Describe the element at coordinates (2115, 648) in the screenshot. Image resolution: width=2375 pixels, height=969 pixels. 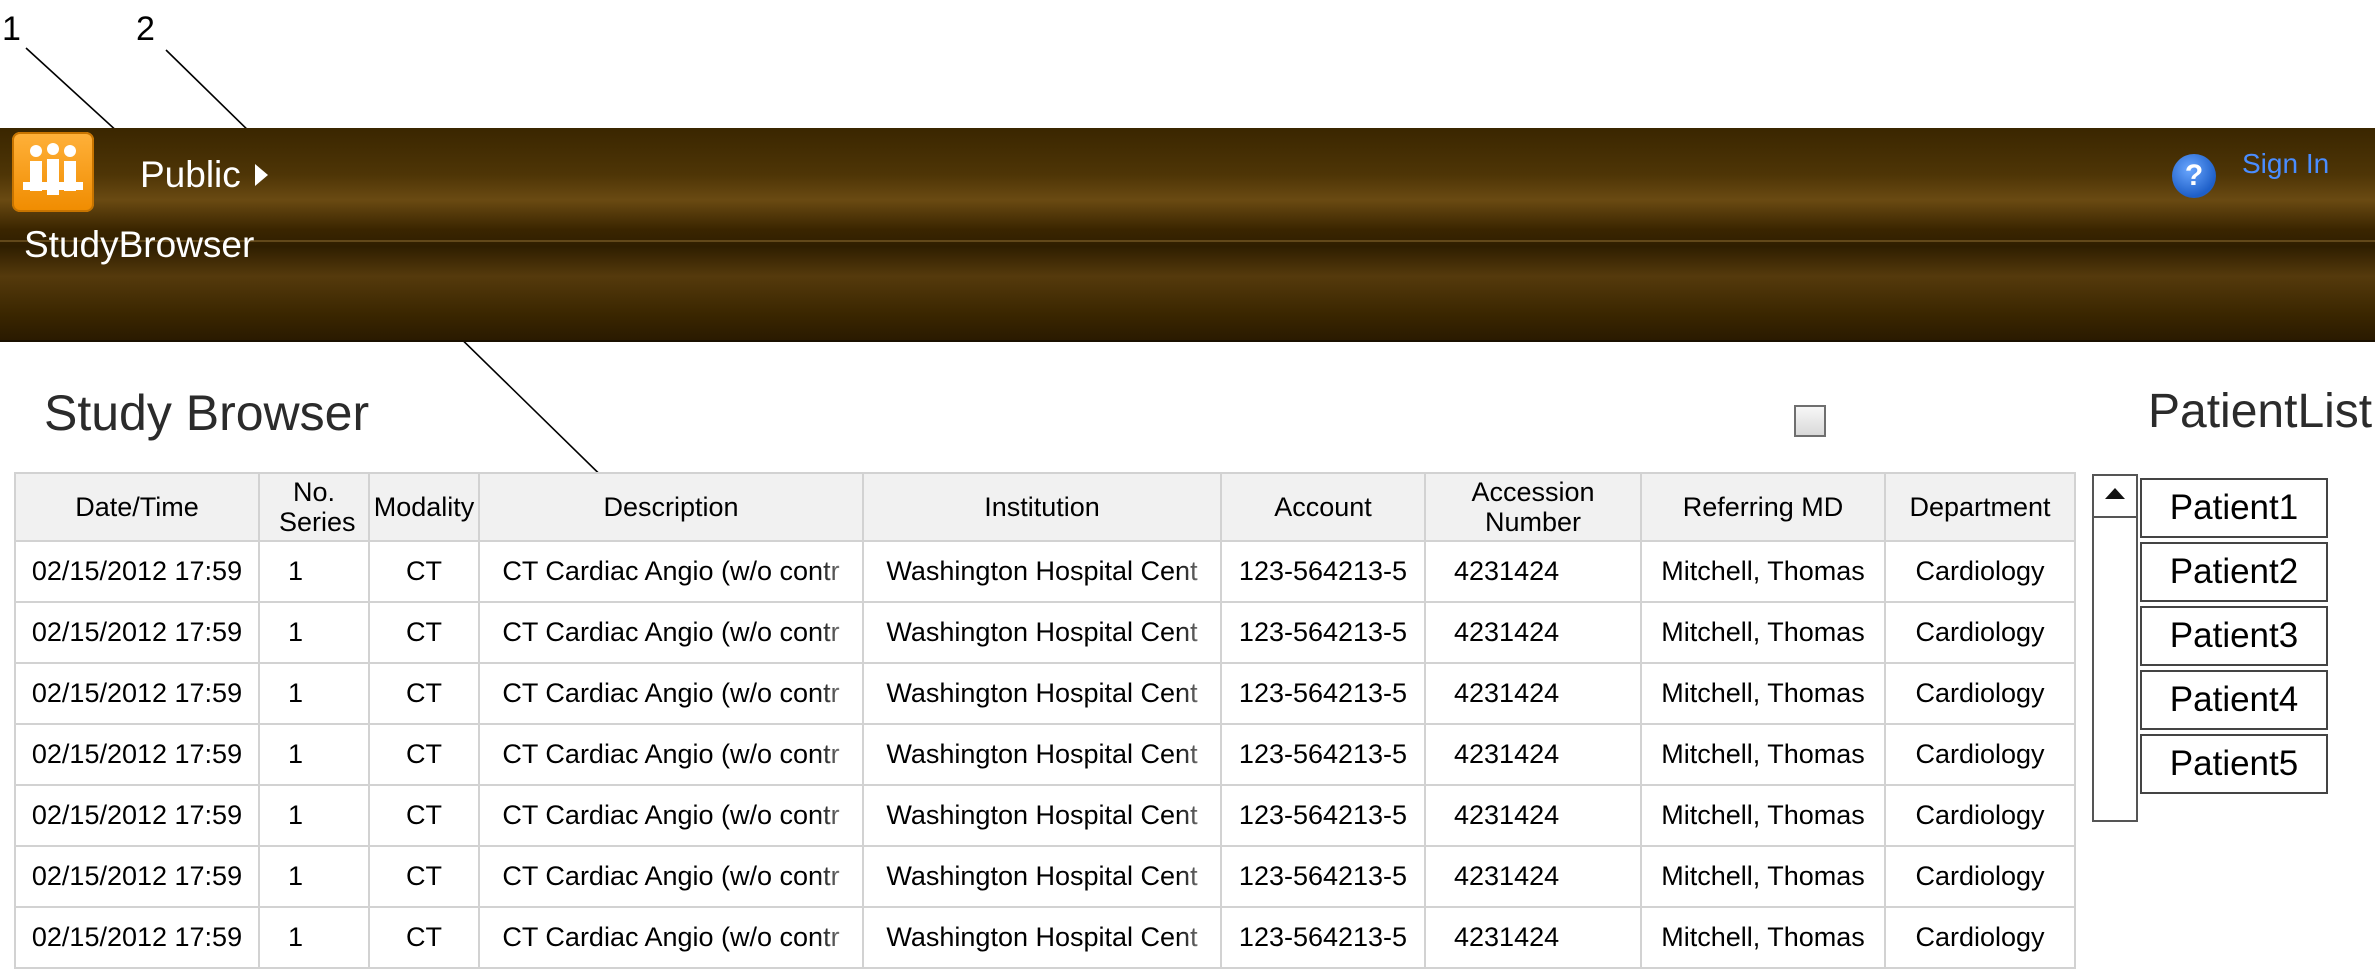
I see `patient-list-scrollbar` at that location.